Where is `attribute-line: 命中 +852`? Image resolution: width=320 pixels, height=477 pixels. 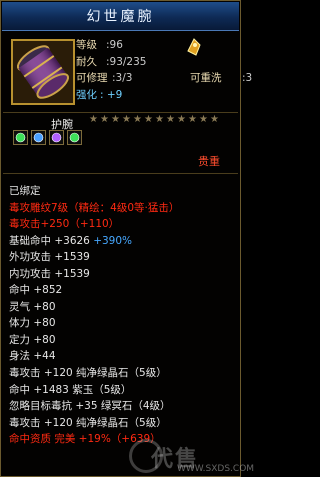 attribute-line: 命中 +852 is located at coordinates (124, 290).